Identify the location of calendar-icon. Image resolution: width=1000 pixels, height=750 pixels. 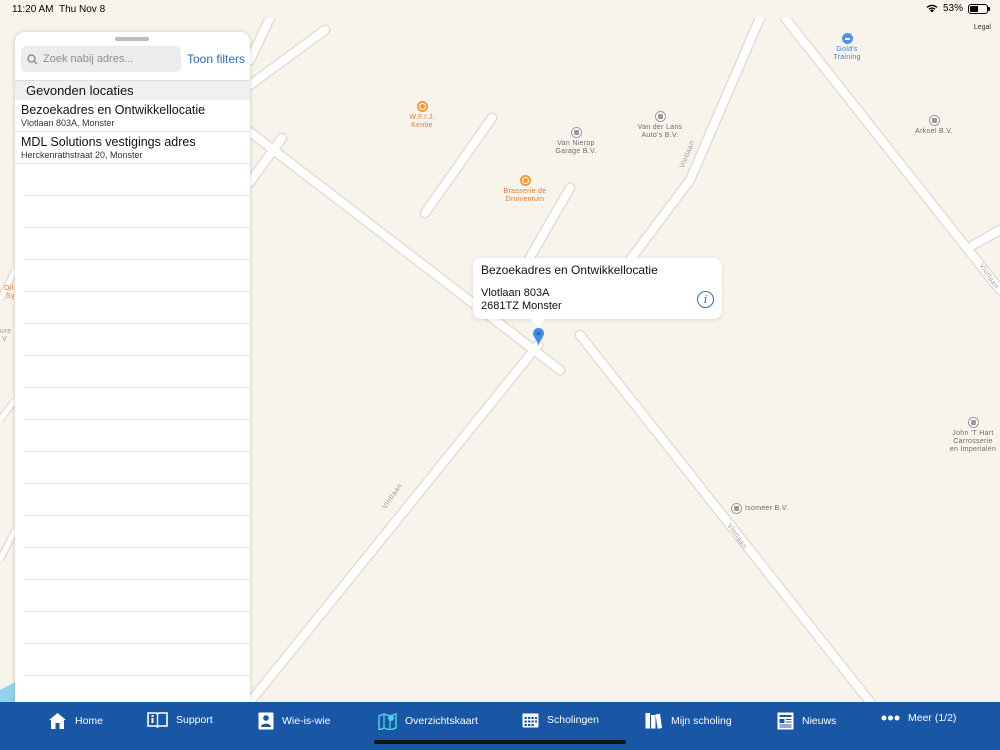
(530, 720).